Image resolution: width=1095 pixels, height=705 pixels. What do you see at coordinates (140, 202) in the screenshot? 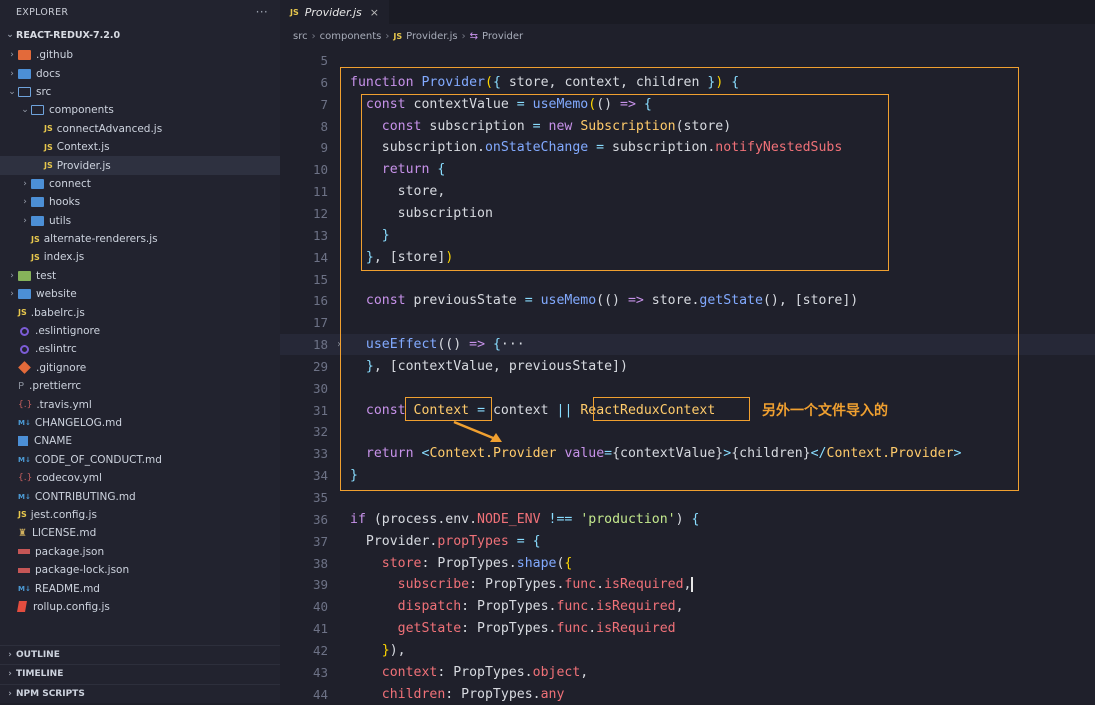
I see `file-tree-item: › hooks` at bounding box center [140, 202].